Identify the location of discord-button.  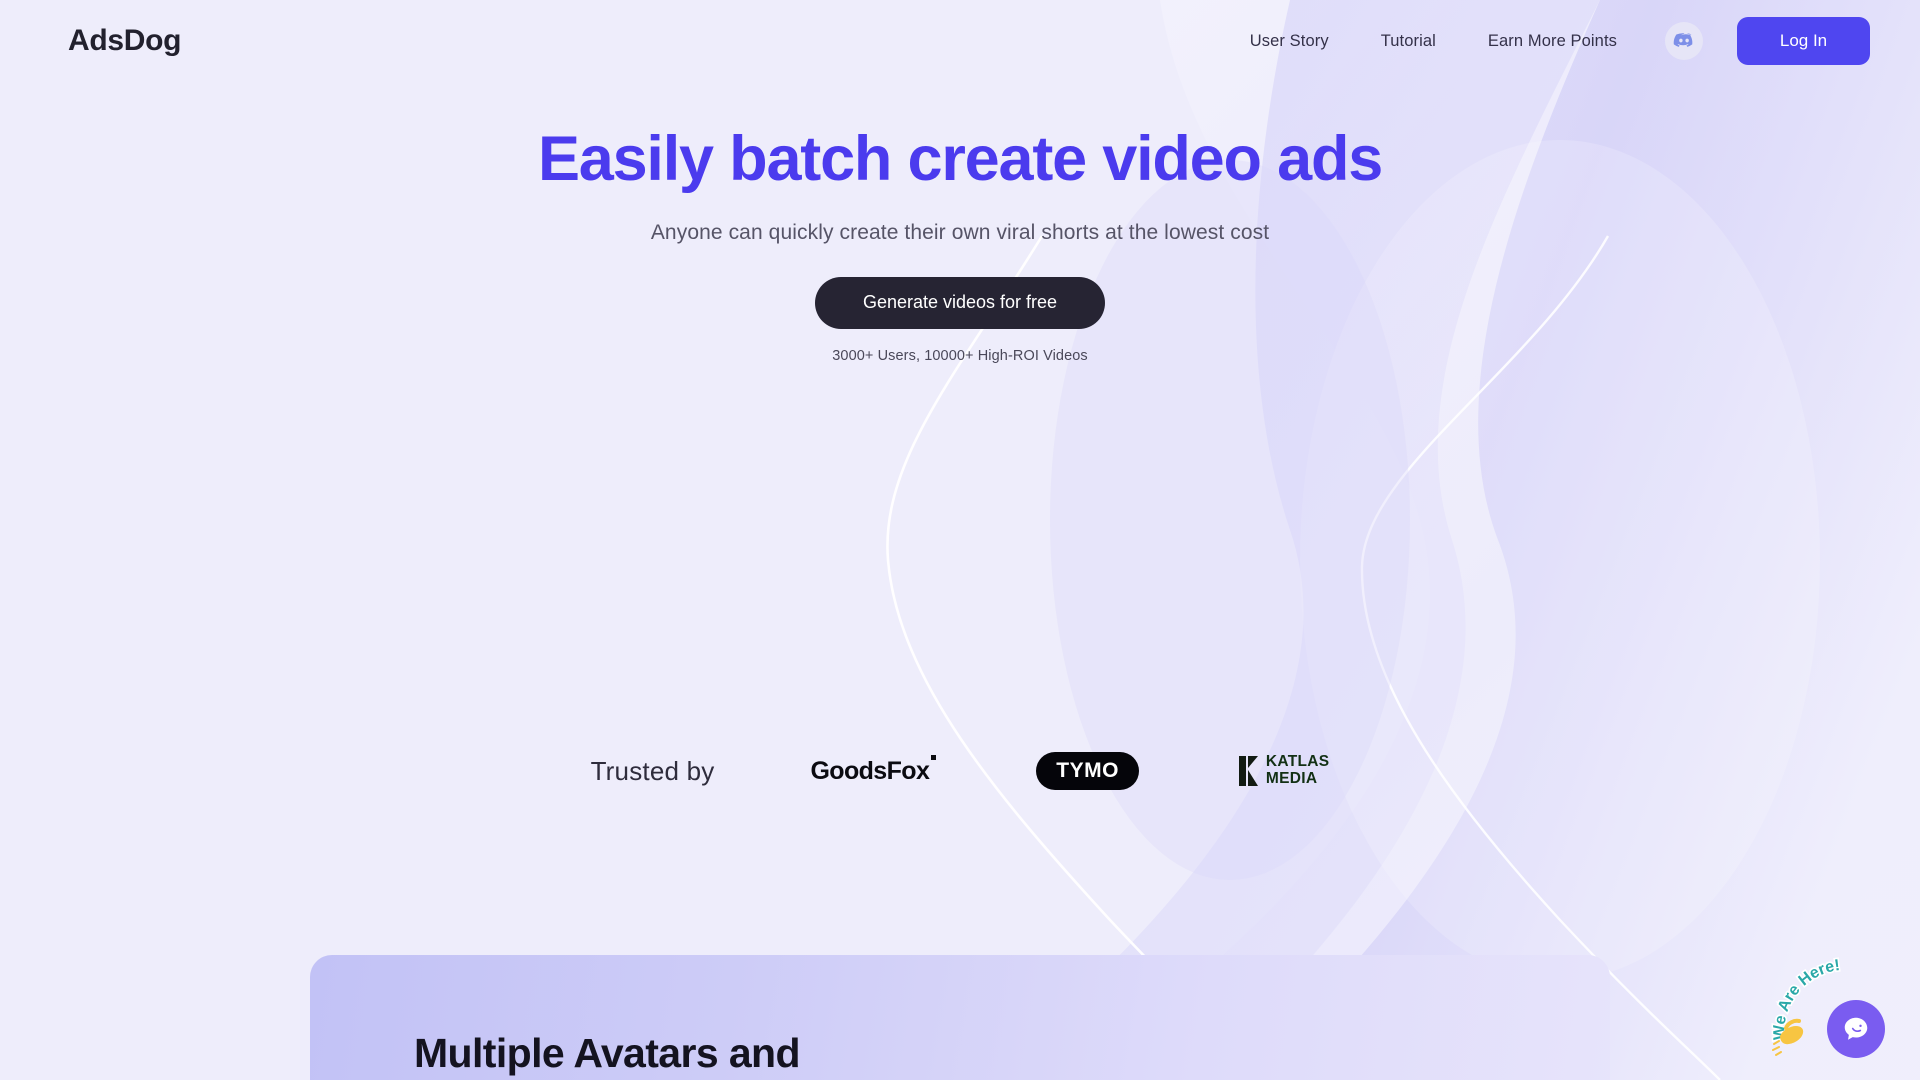
(1684, 41).